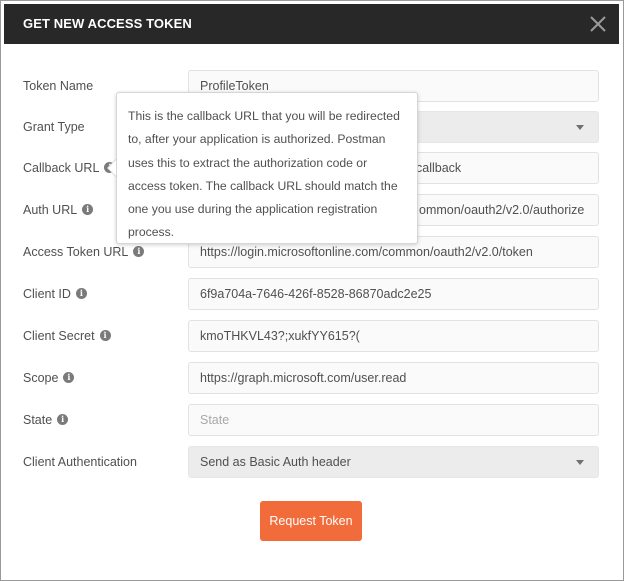 This screenshot has width=624, height=581. What do you see at coordinates (107, 23) in the screenshot?
I see `dialog-title: GET NEW ACCESS TOKEN` at bounding box center [107, 23].